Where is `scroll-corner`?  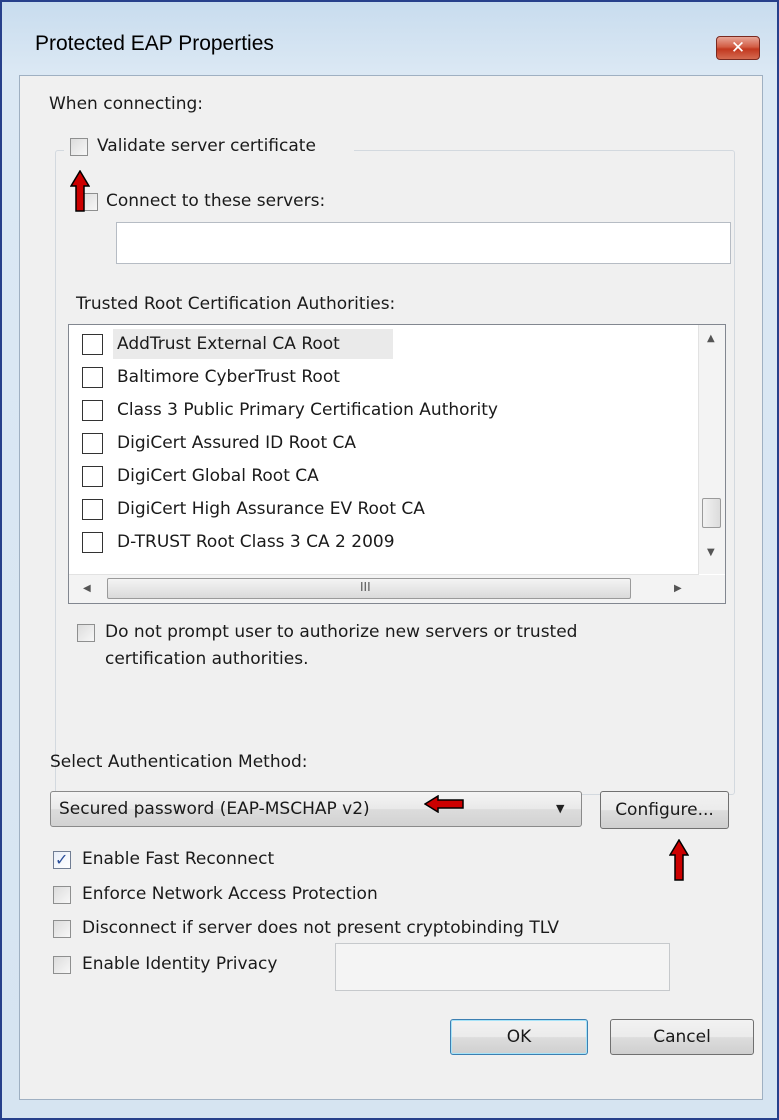 scroll-corner is located at coordinates (712, 589).